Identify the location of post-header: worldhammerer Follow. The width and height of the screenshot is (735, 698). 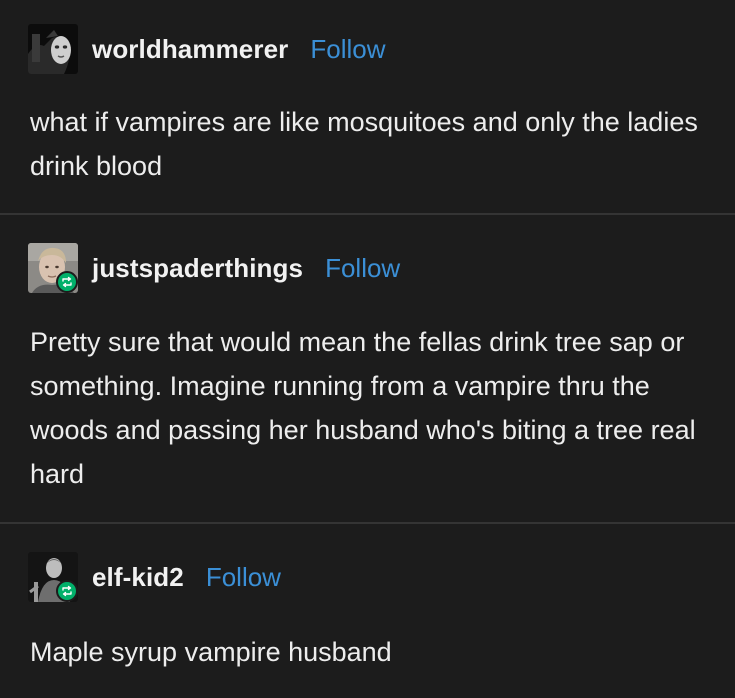
(207, 49).